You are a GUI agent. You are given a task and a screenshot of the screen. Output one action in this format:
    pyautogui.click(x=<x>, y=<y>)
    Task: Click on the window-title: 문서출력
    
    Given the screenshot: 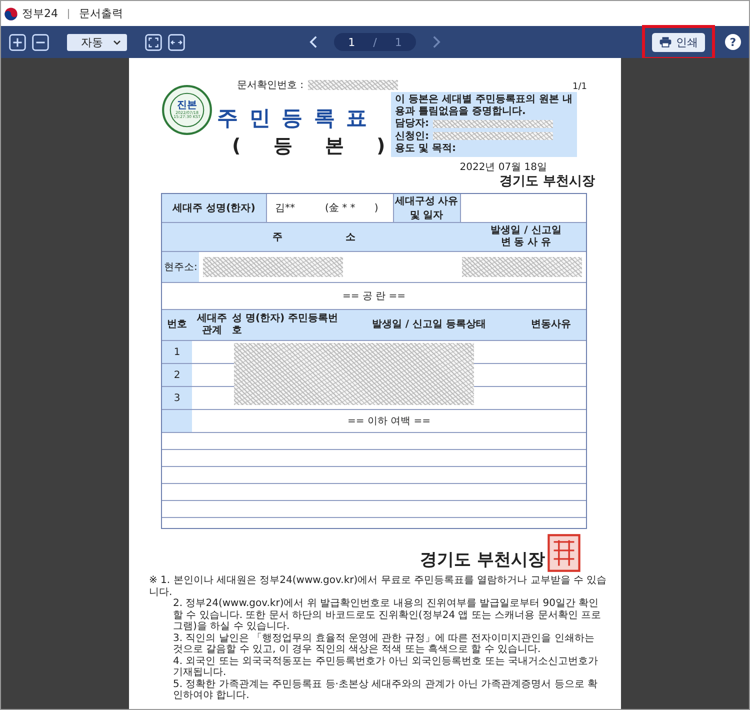 What is the action you would take?
    pyautogui.click(x=101, y=13)
    